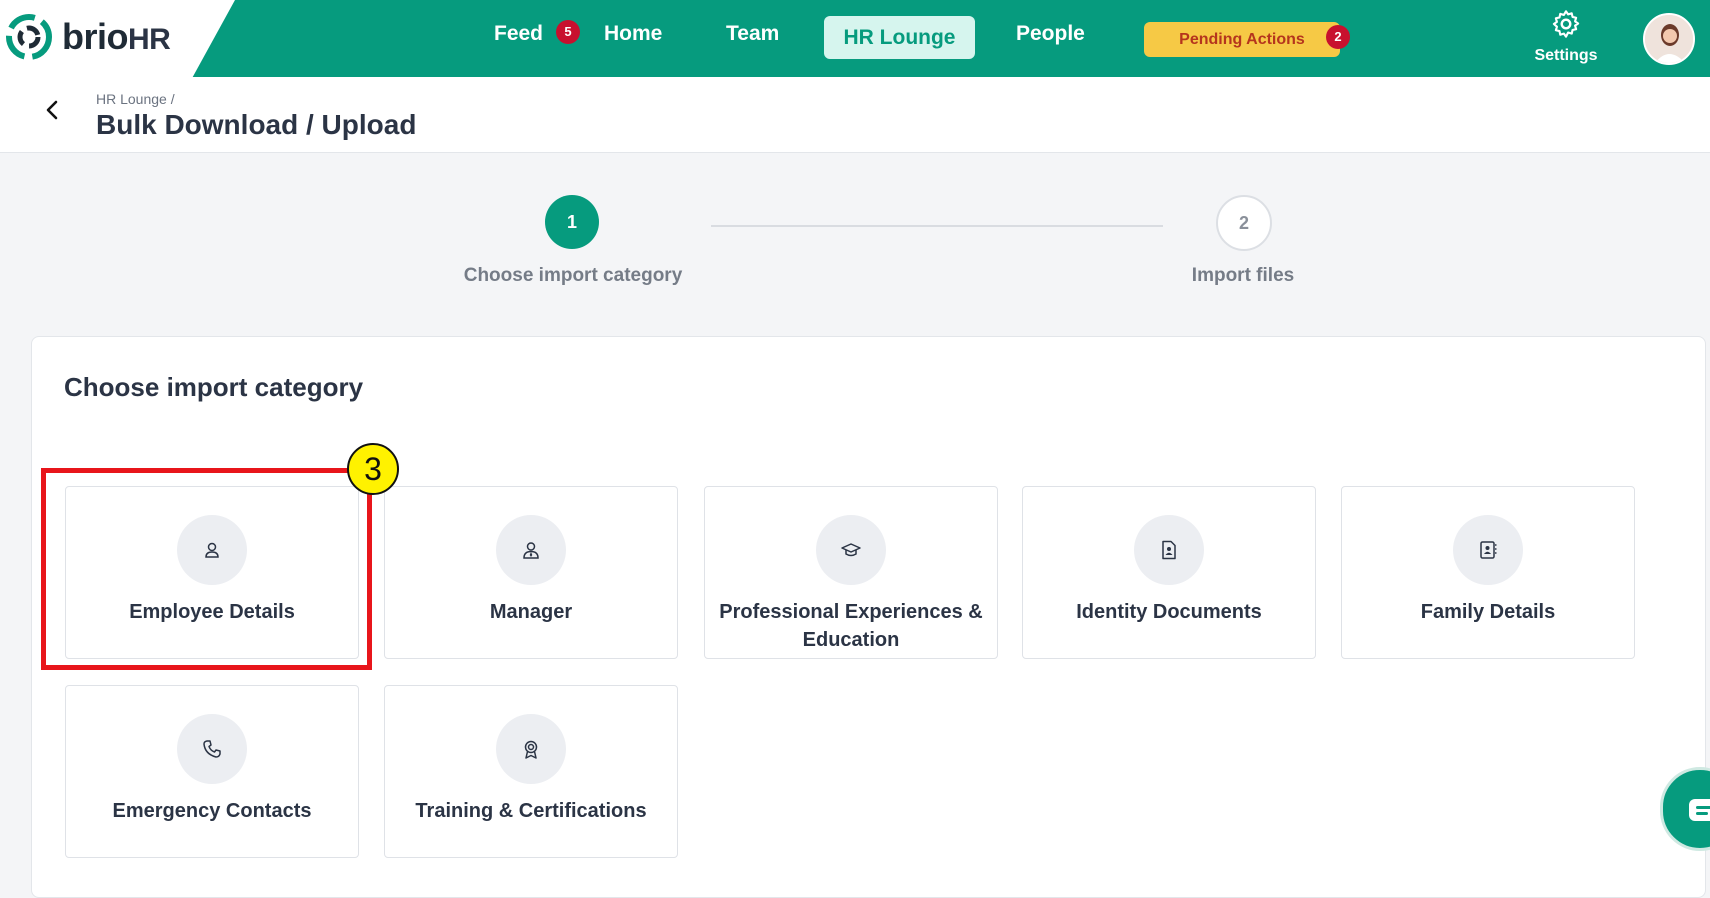  I want to click on breadcrumb: HR Lounge /, so click(135, 99).